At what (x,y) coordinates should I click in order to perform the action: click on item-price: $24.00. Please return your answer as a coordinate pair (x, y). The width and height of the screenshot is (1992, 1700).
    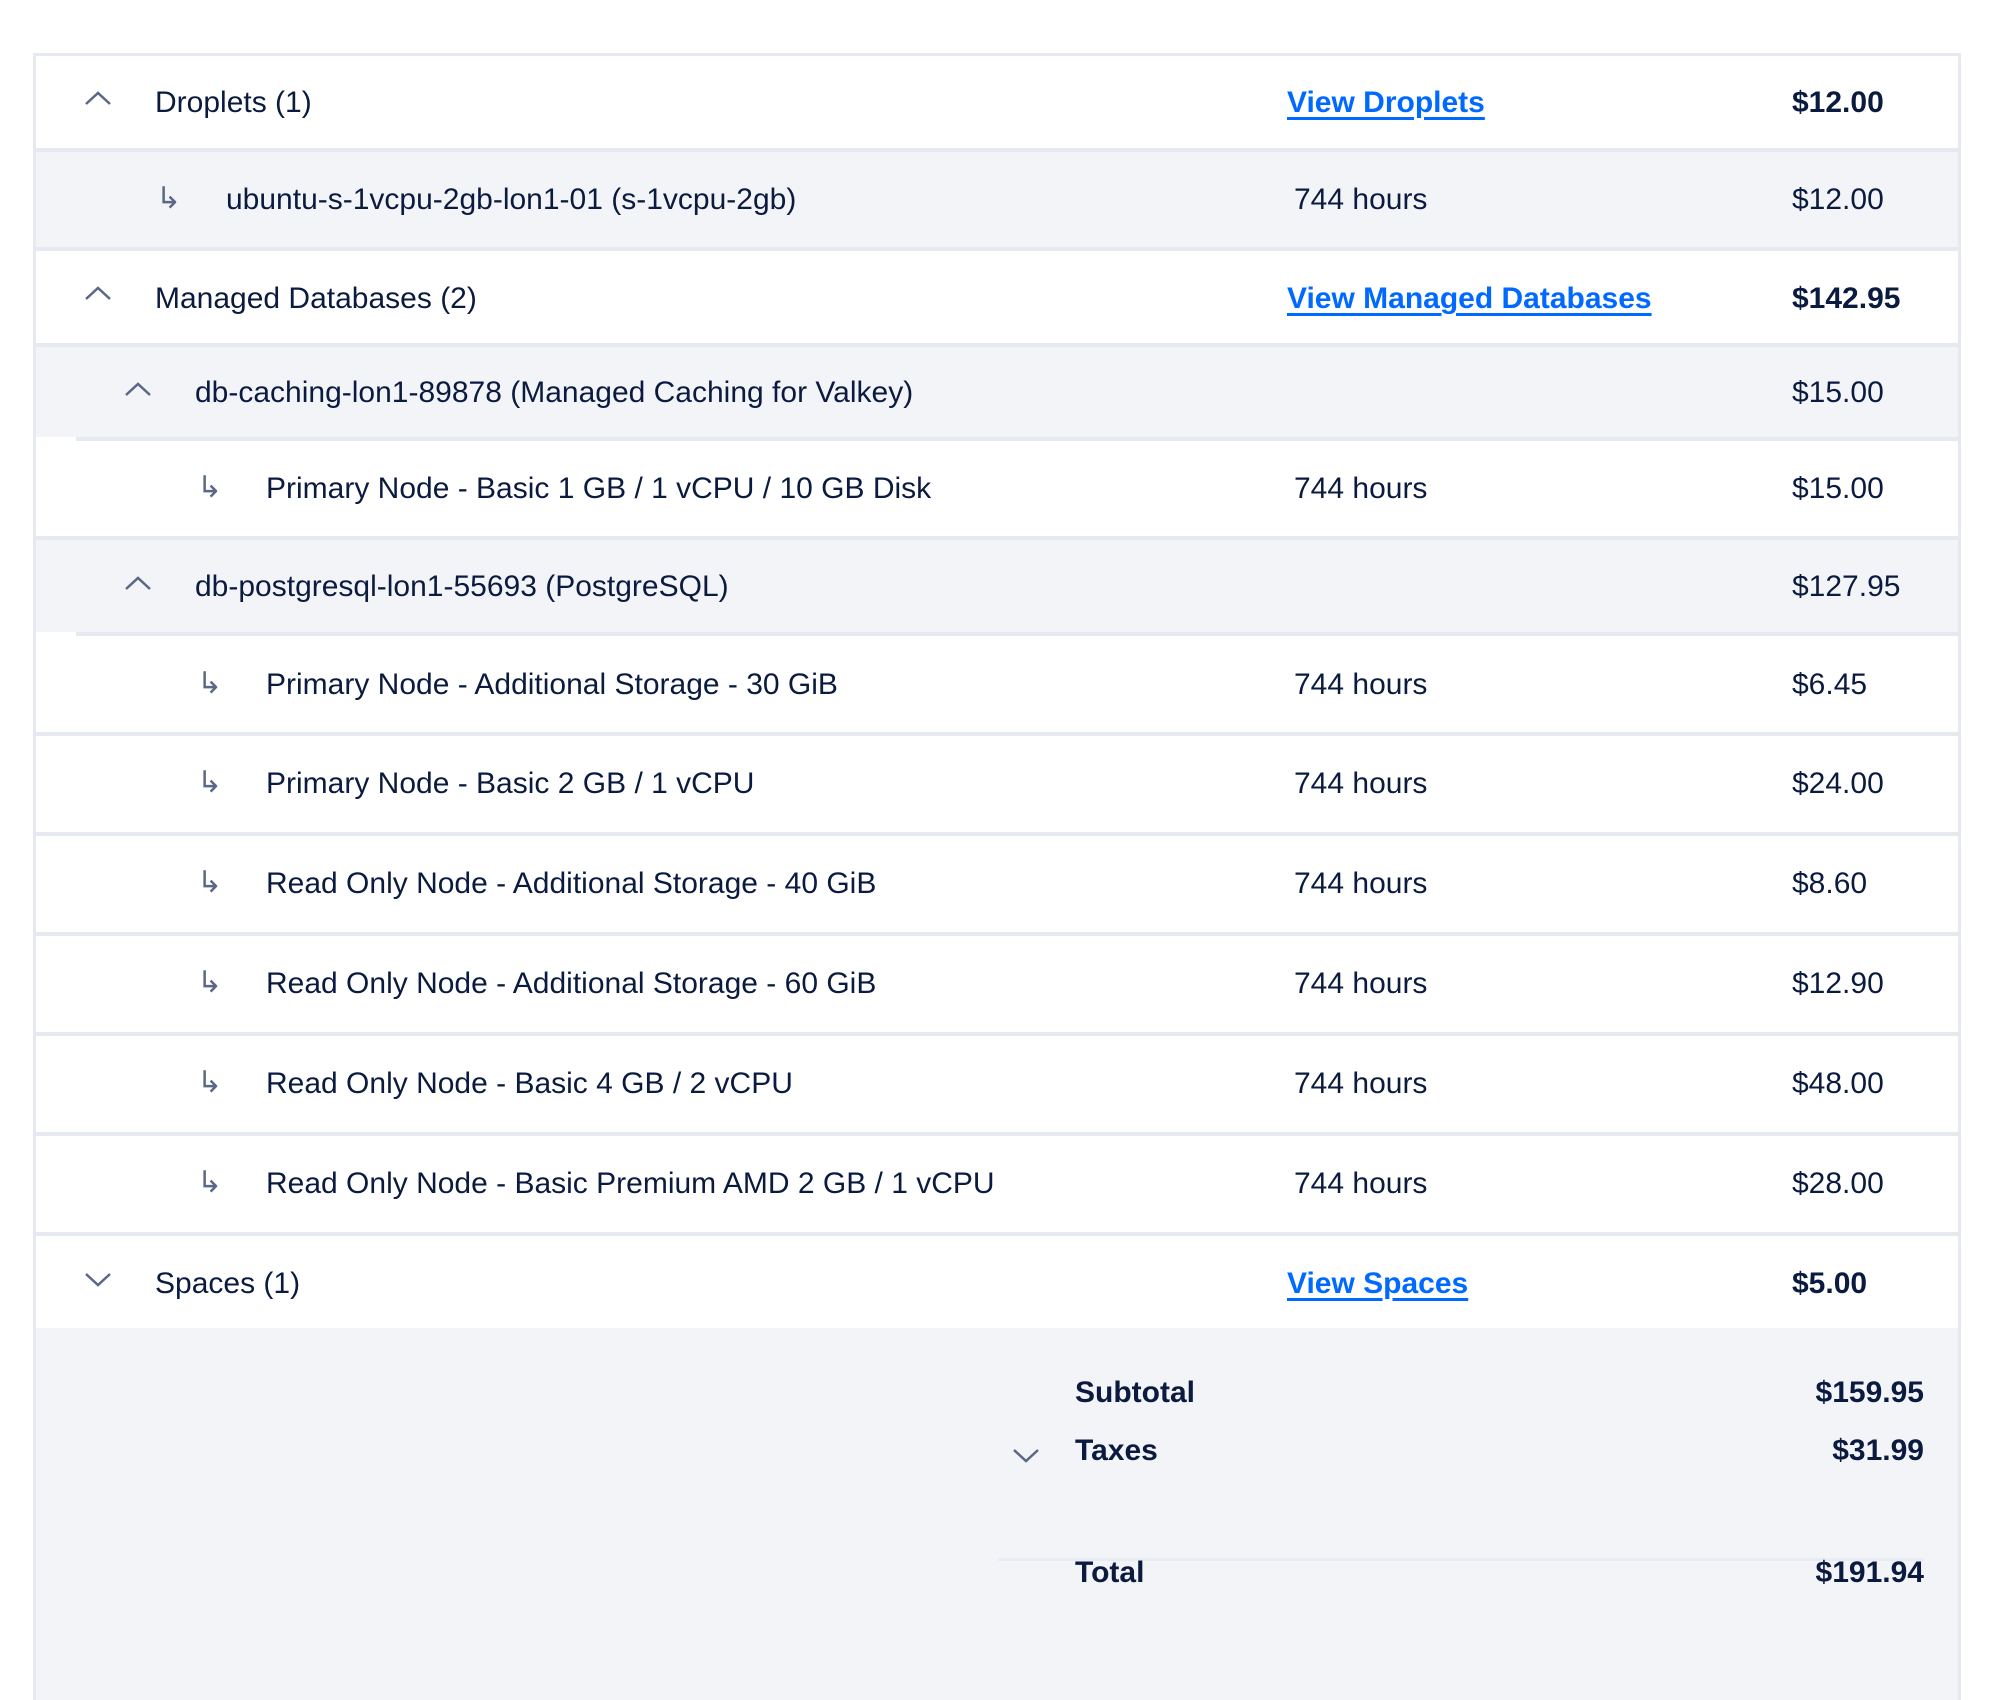
    Looking at the image, I should click on (1838, 783).